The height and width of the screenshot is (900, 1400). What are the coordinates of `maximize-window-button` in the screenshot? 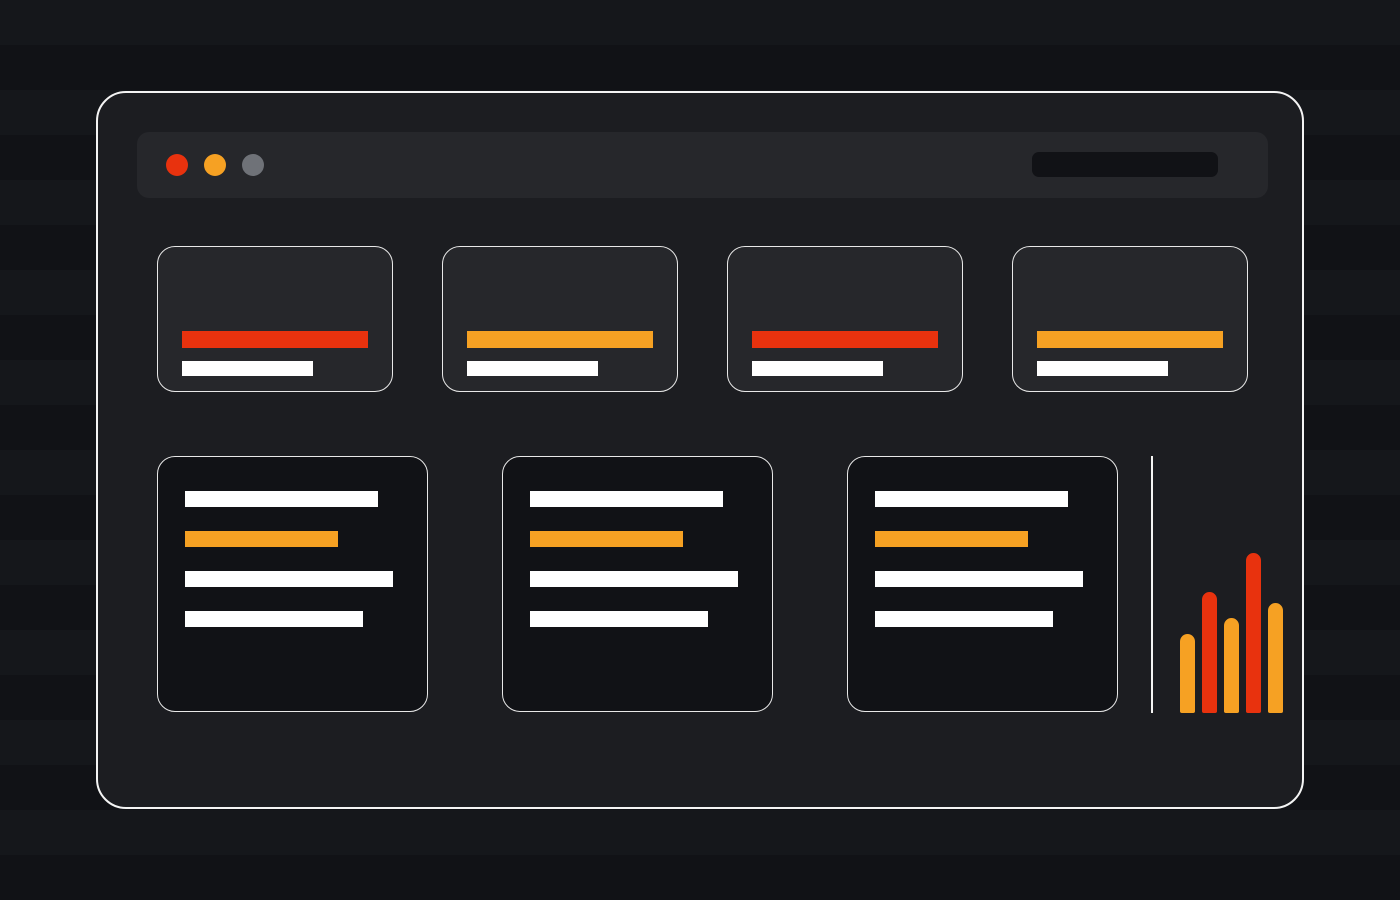 It's located at (253, 165).